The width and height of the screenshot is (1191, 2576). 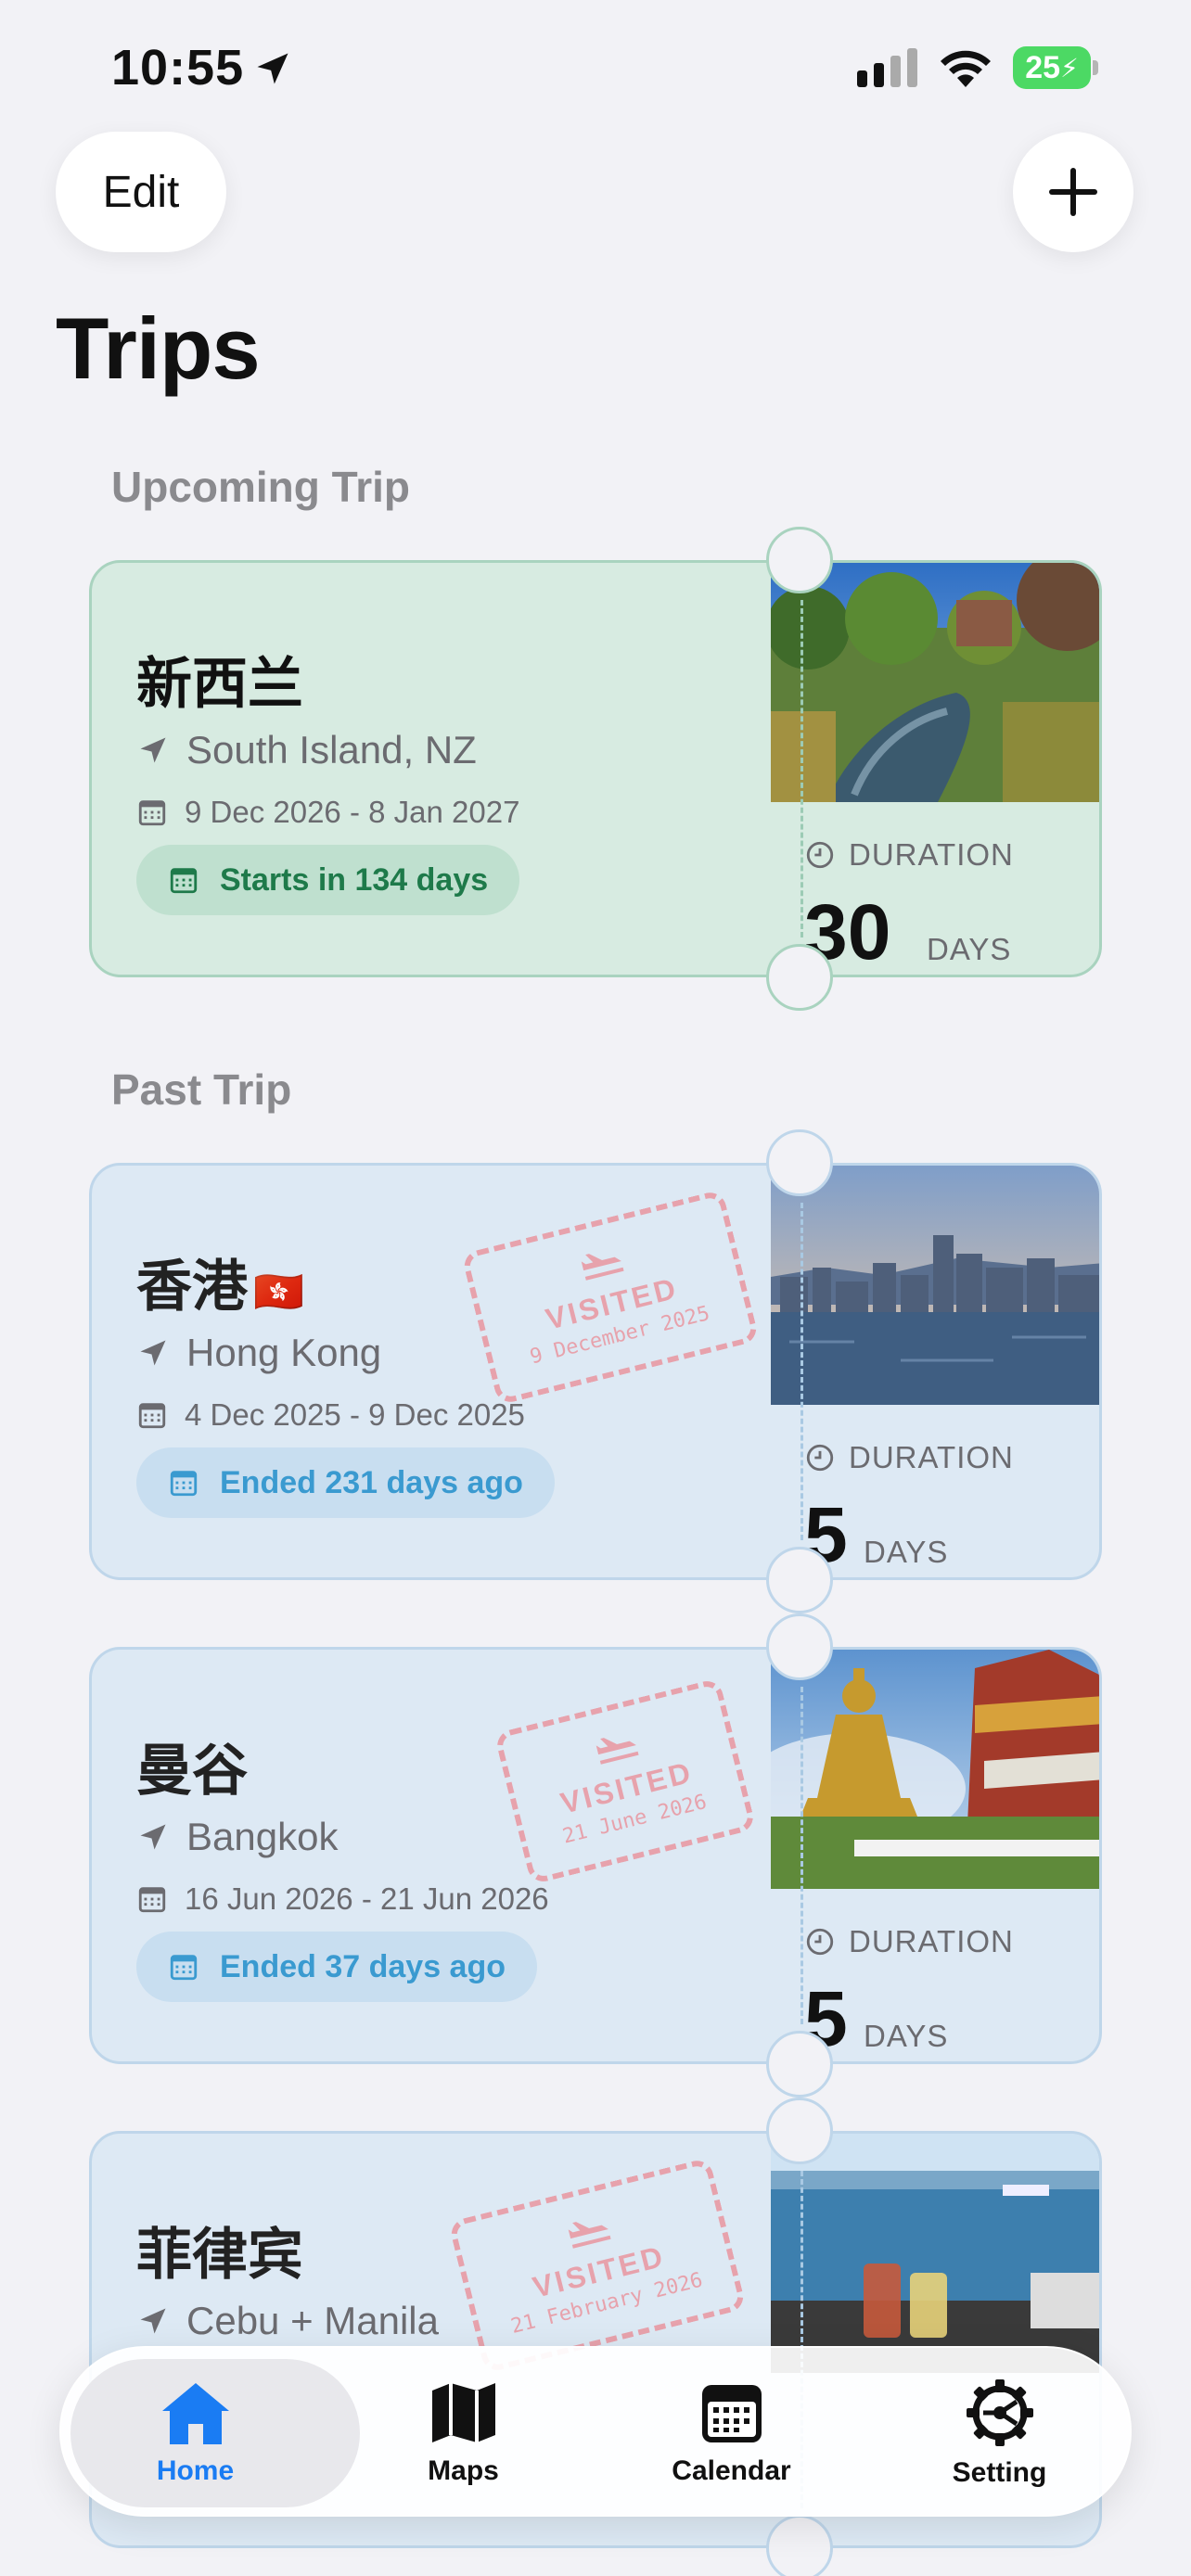 What do you see at coordinates (201, 1089) in the screenshot?
I see `section-title-past: Past Trip` at bounding box center [201, 1089].